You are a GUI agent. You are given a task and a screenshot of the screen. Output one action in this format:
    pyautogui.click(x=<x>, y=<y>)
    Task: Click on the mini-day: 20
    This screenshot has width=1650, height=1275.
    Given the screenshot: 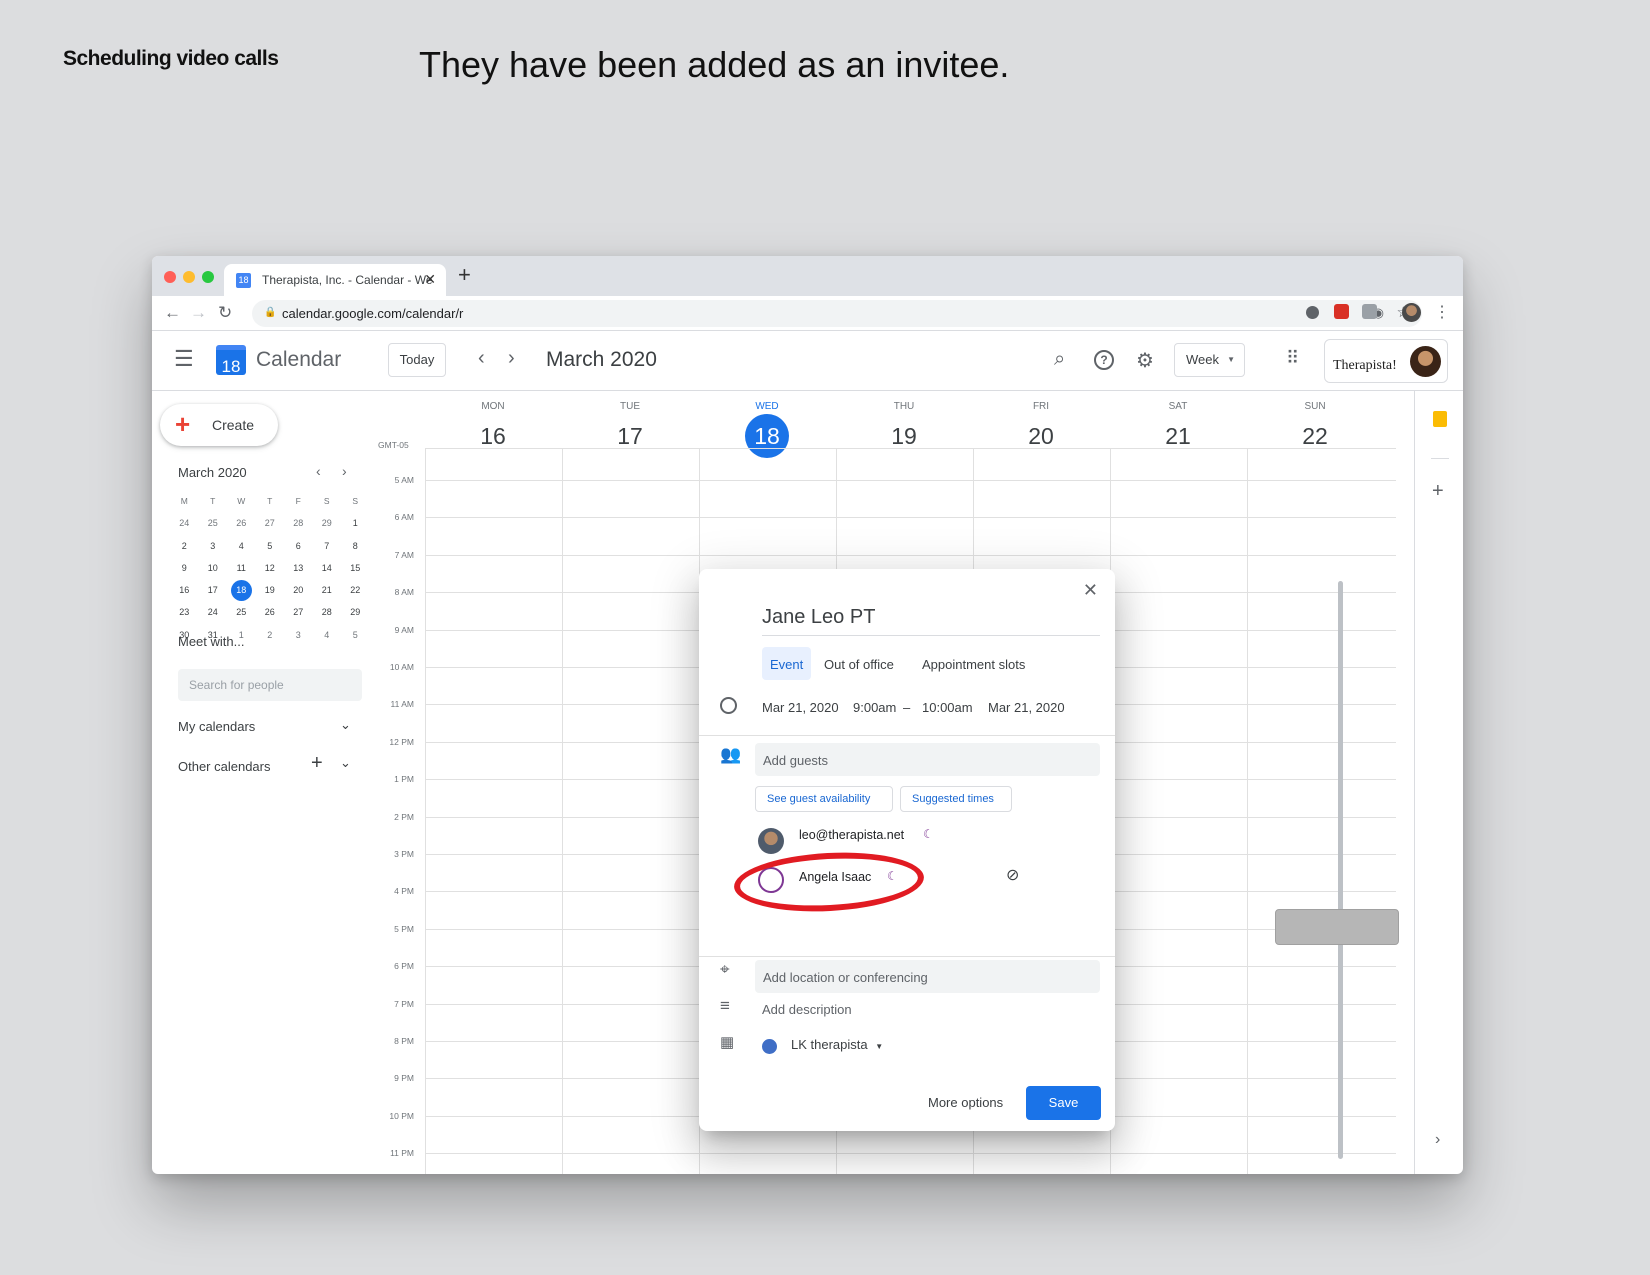 What is the action you would take?
    pyautogui.click(x=298, y=591)
    